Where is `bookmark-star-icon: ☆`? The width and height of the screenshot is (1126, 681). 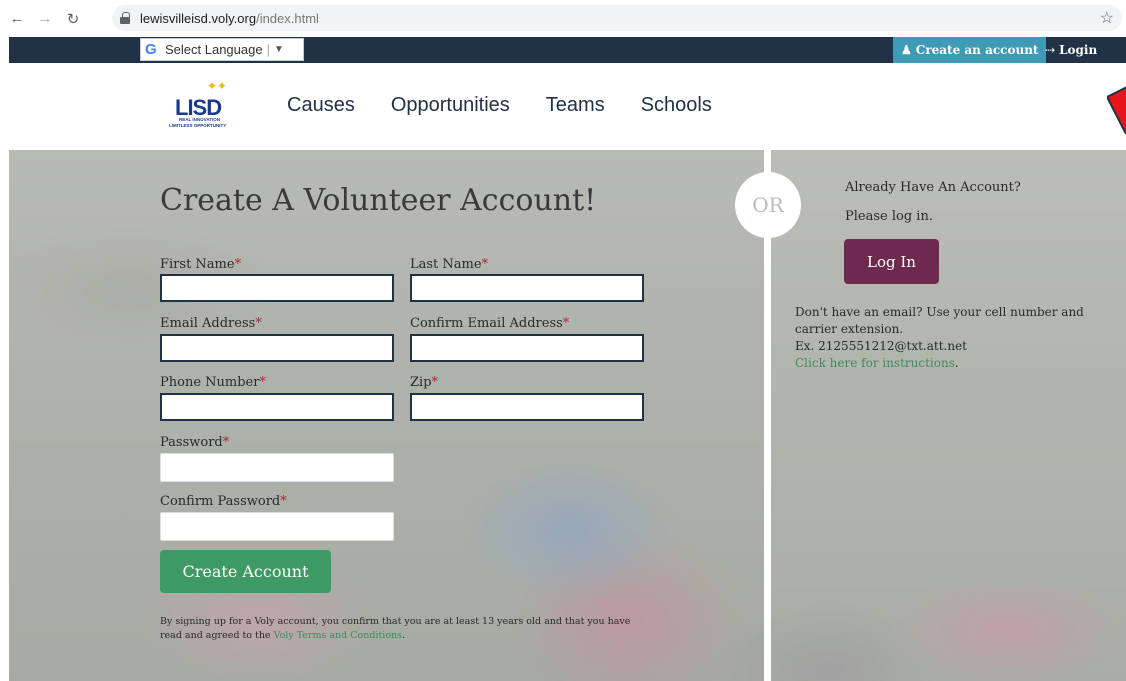 bookmark-star-icon: ☆ is located at coordinates (1107, 18).